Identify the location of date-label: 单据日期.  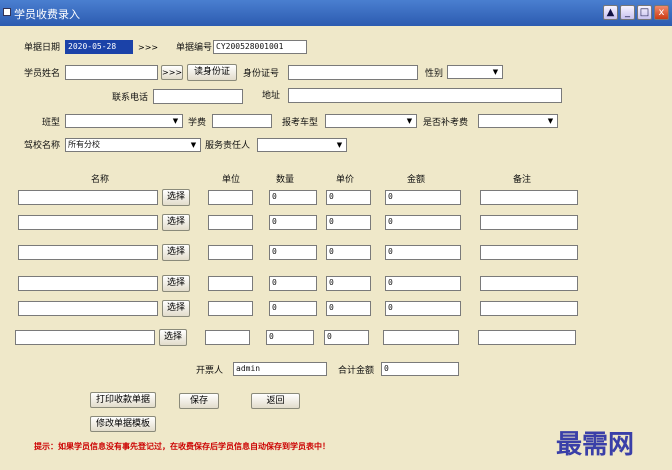
(42, 48).